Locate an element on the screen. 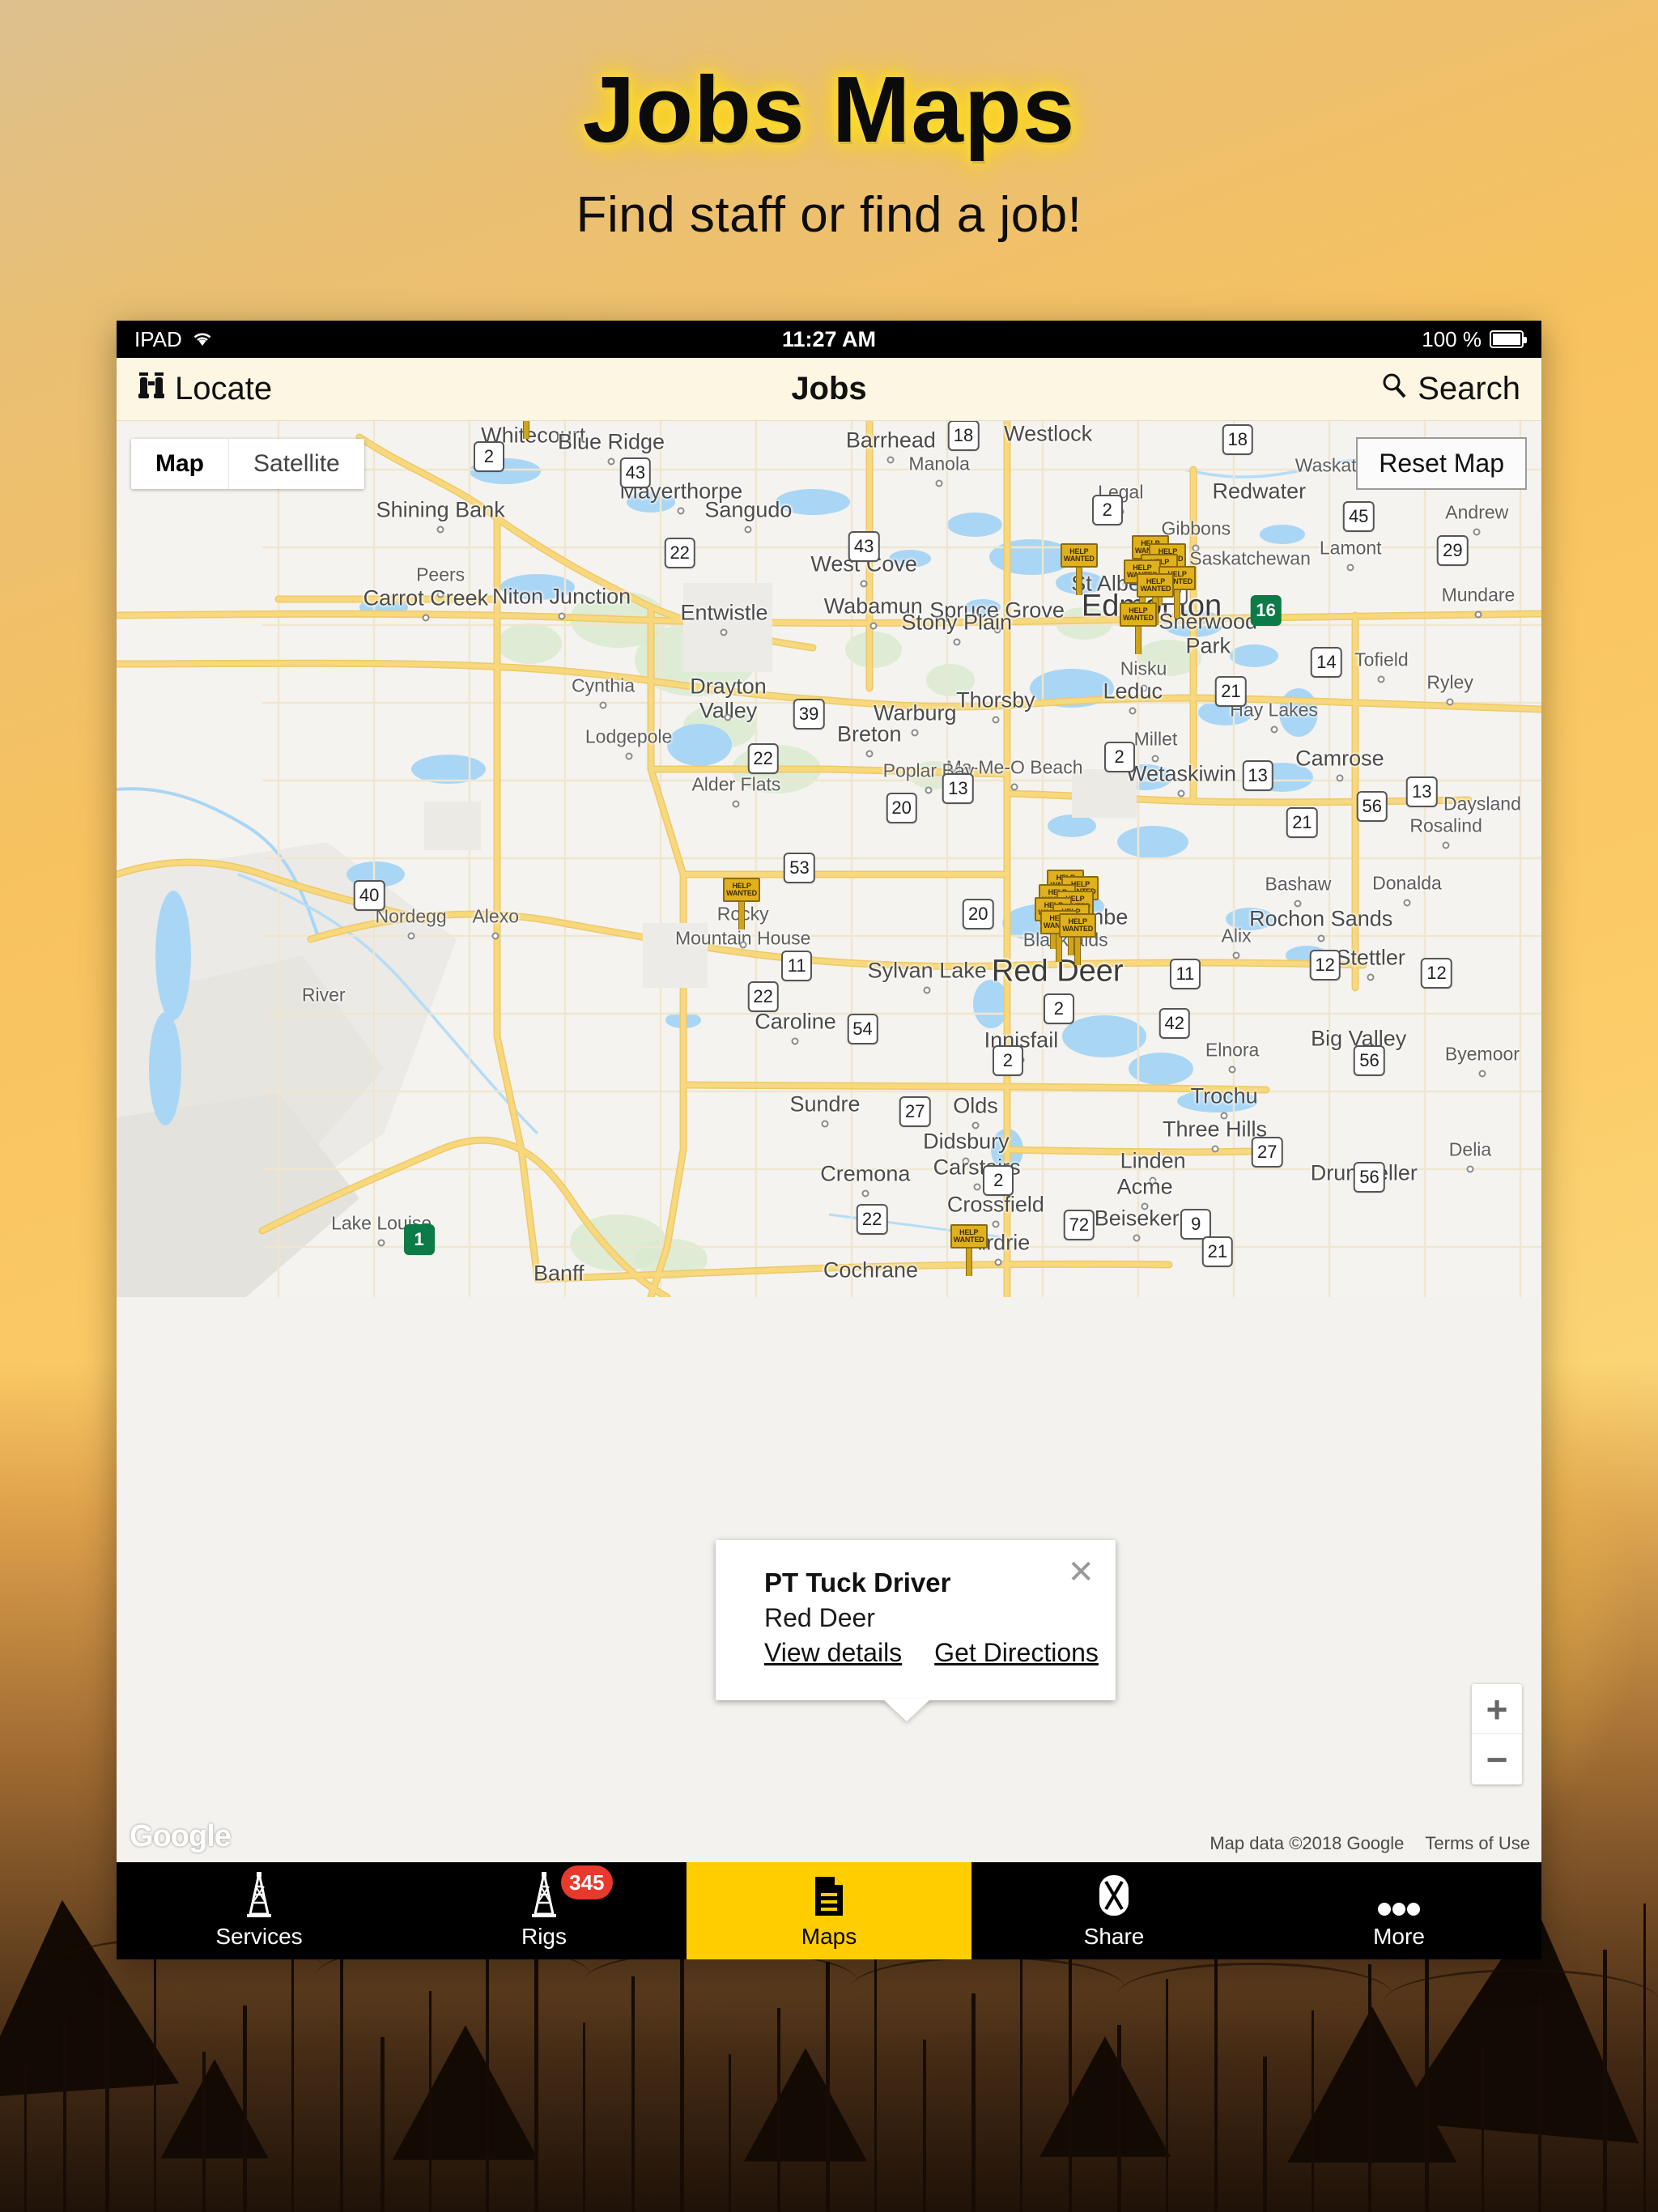 Image resolution: width=1658 pixels, height=2212 pixels. map-label: Beiseker is located at coordinates (1137, 1219).